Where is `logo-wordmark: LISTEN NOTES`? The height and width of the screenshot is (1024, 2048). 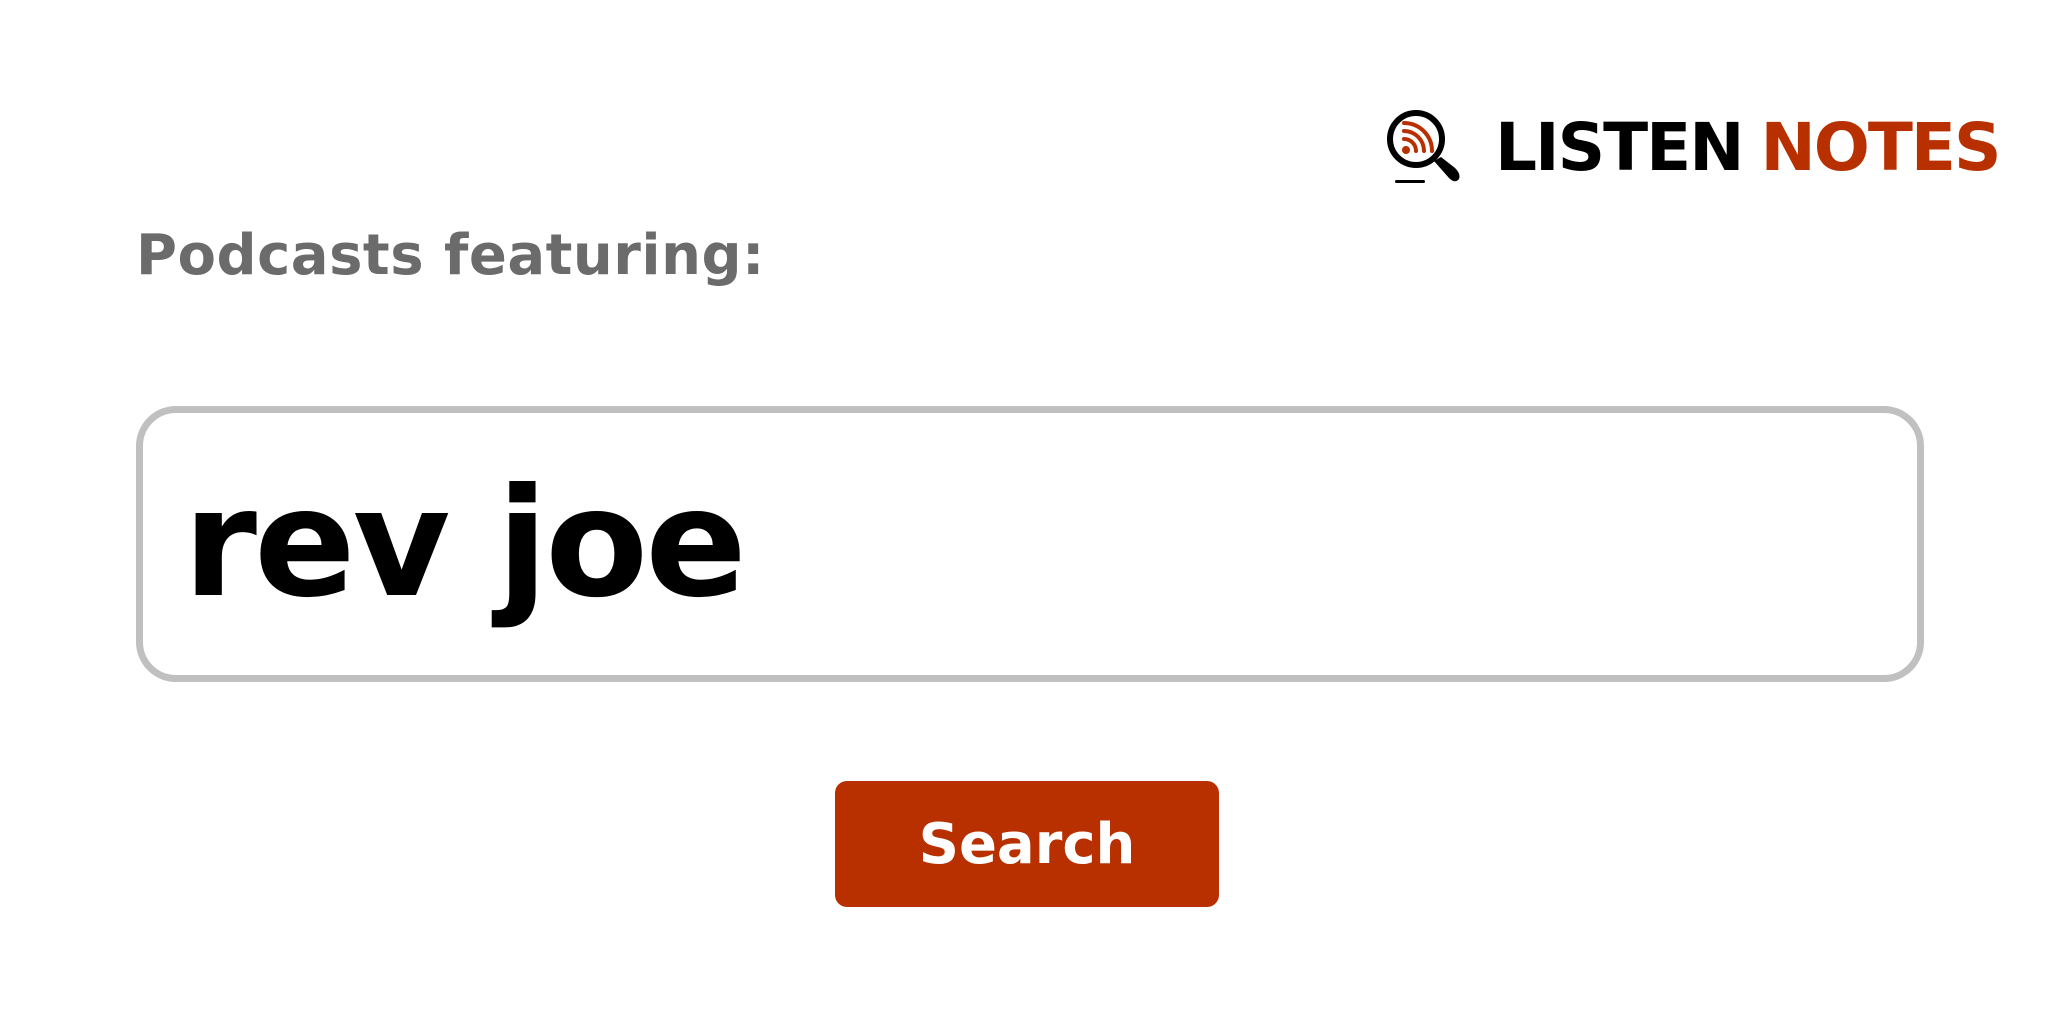
logo-wordmark: LISTEN NOTES is located at coordinates (1748, 147).